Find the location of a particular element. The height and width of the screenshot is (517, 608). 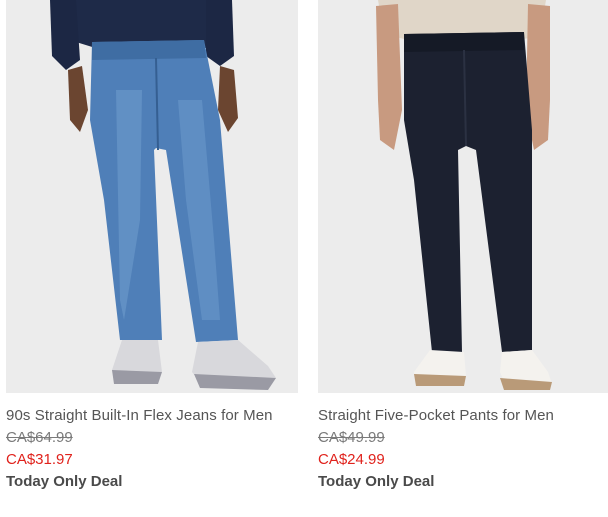

original-price: CA$64.99 is located at coordinates (39, 437).